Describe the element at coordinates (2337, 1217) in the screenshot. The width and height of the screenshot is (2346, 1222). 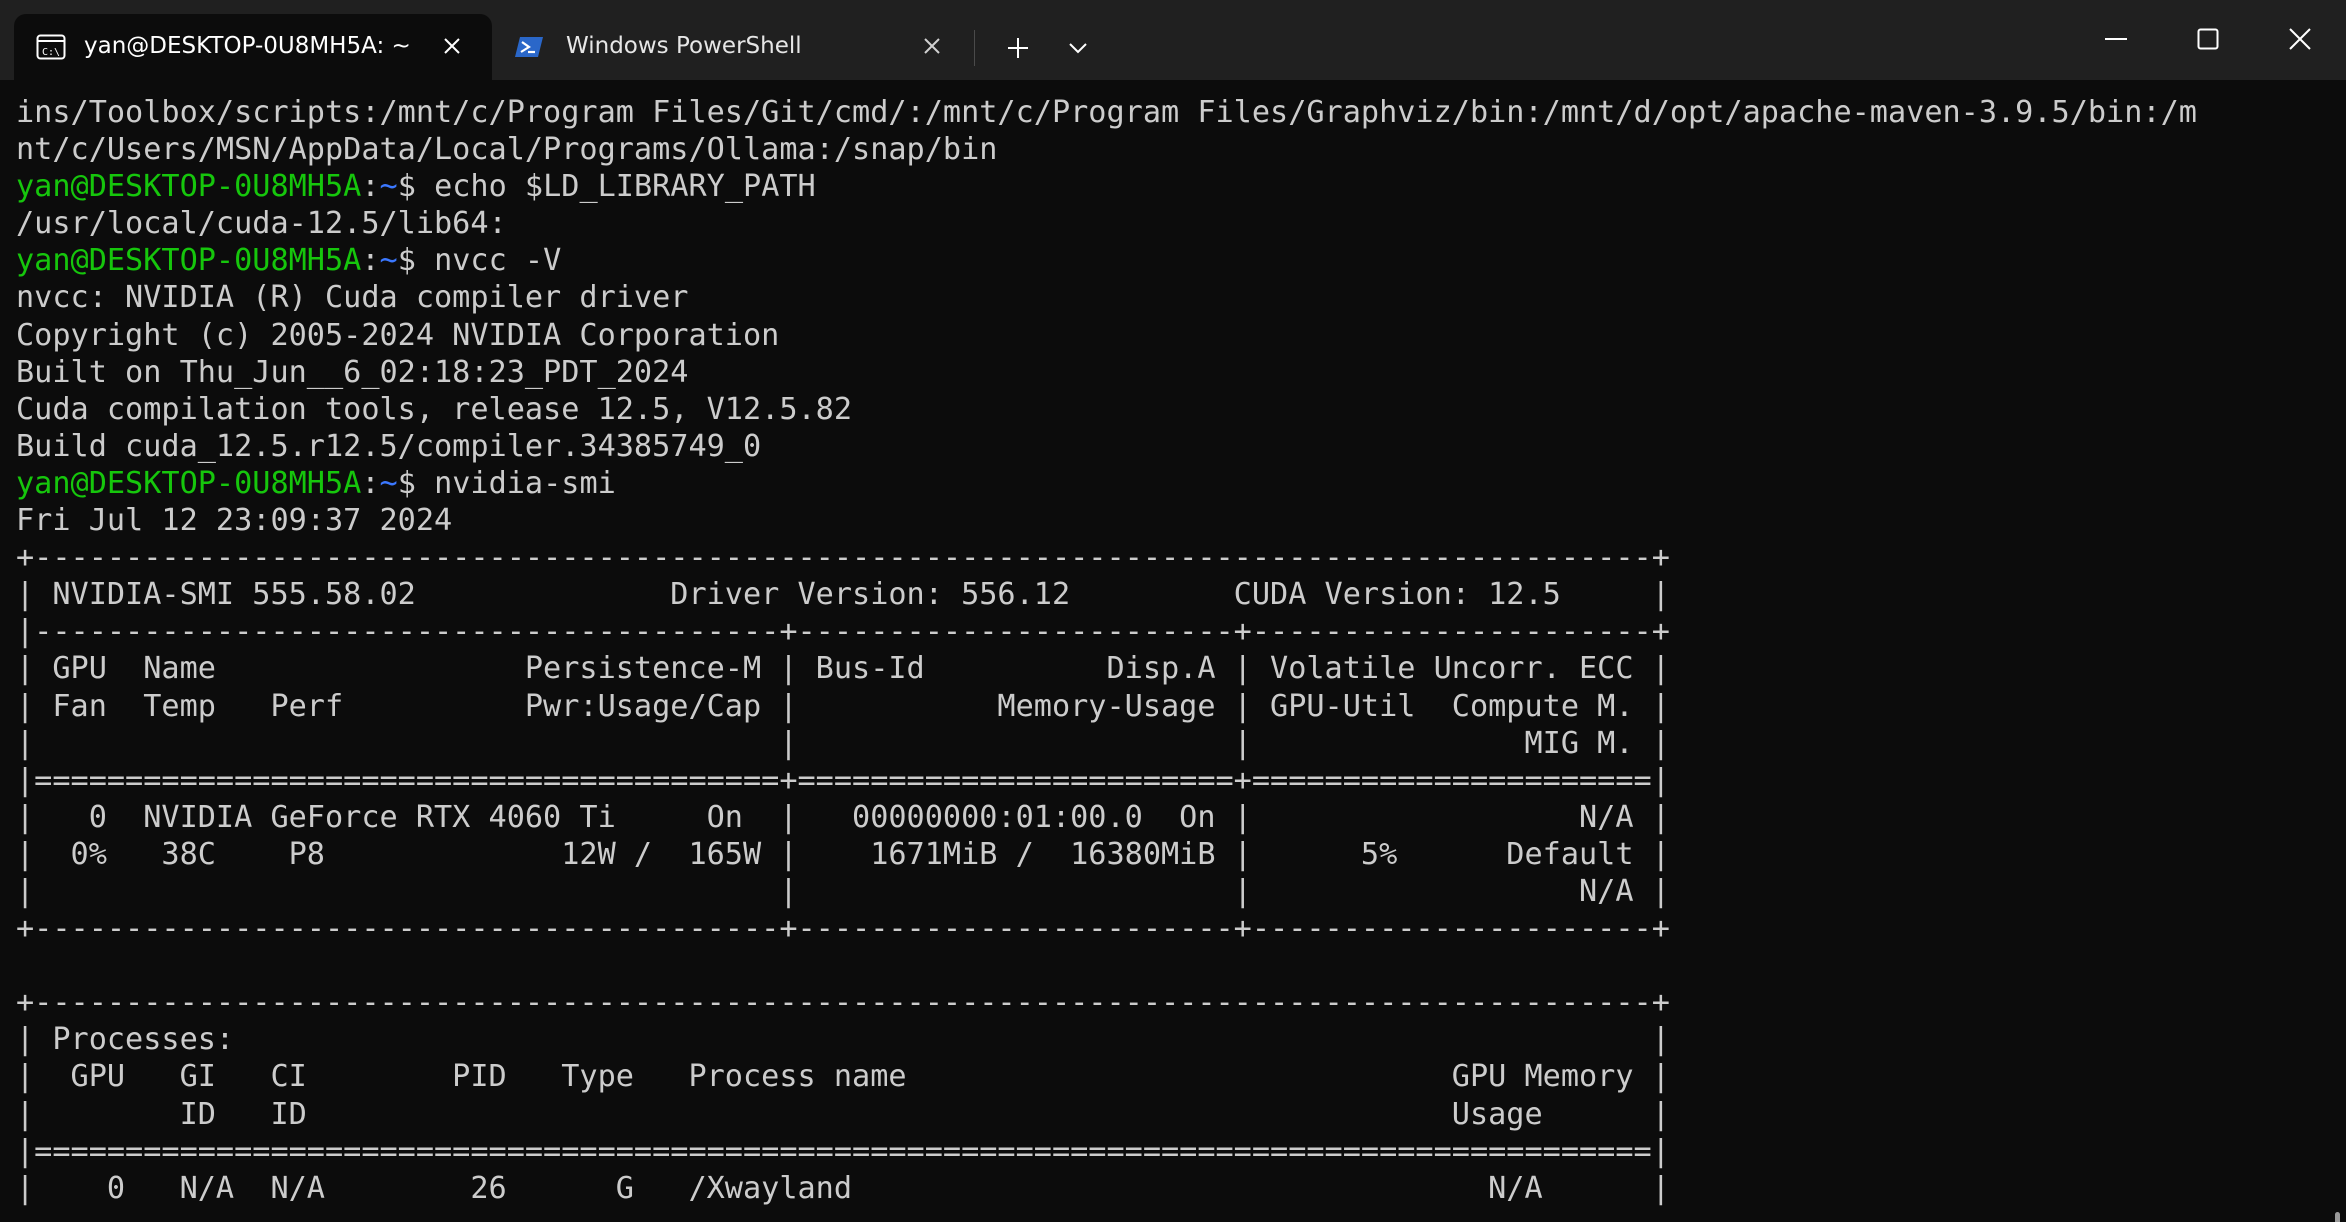
I see `scrollbar-thumb` at that location.